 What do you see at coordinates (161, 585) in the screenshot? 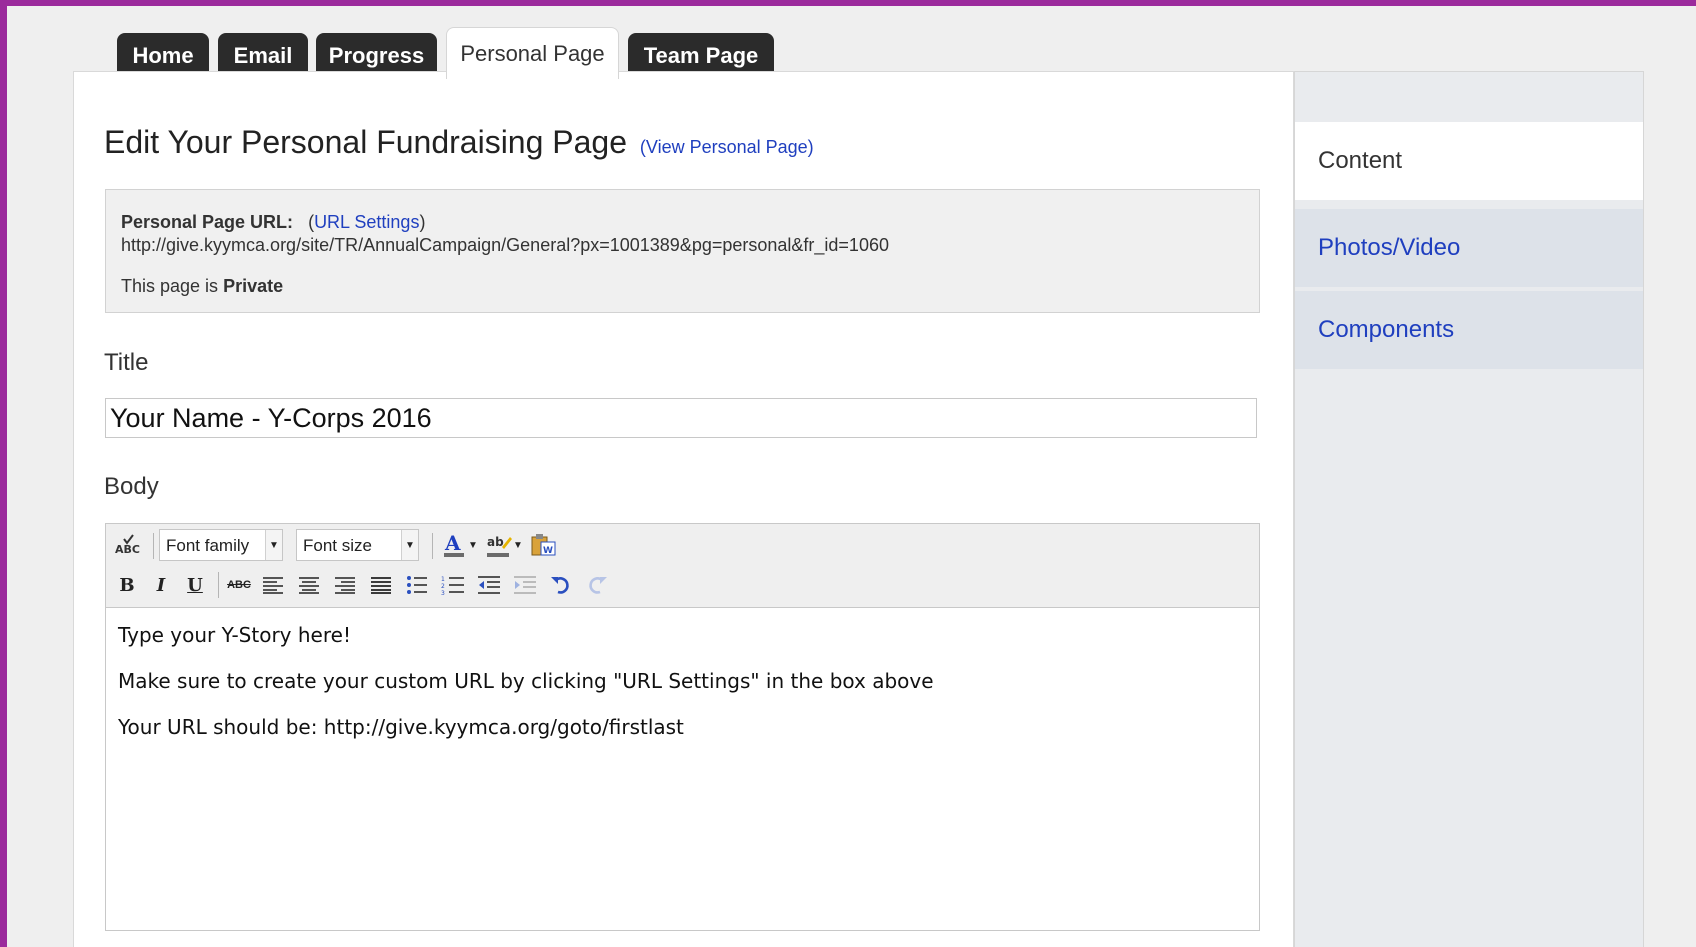
I see `italic-icon: I` at bounding box center [161, 585].